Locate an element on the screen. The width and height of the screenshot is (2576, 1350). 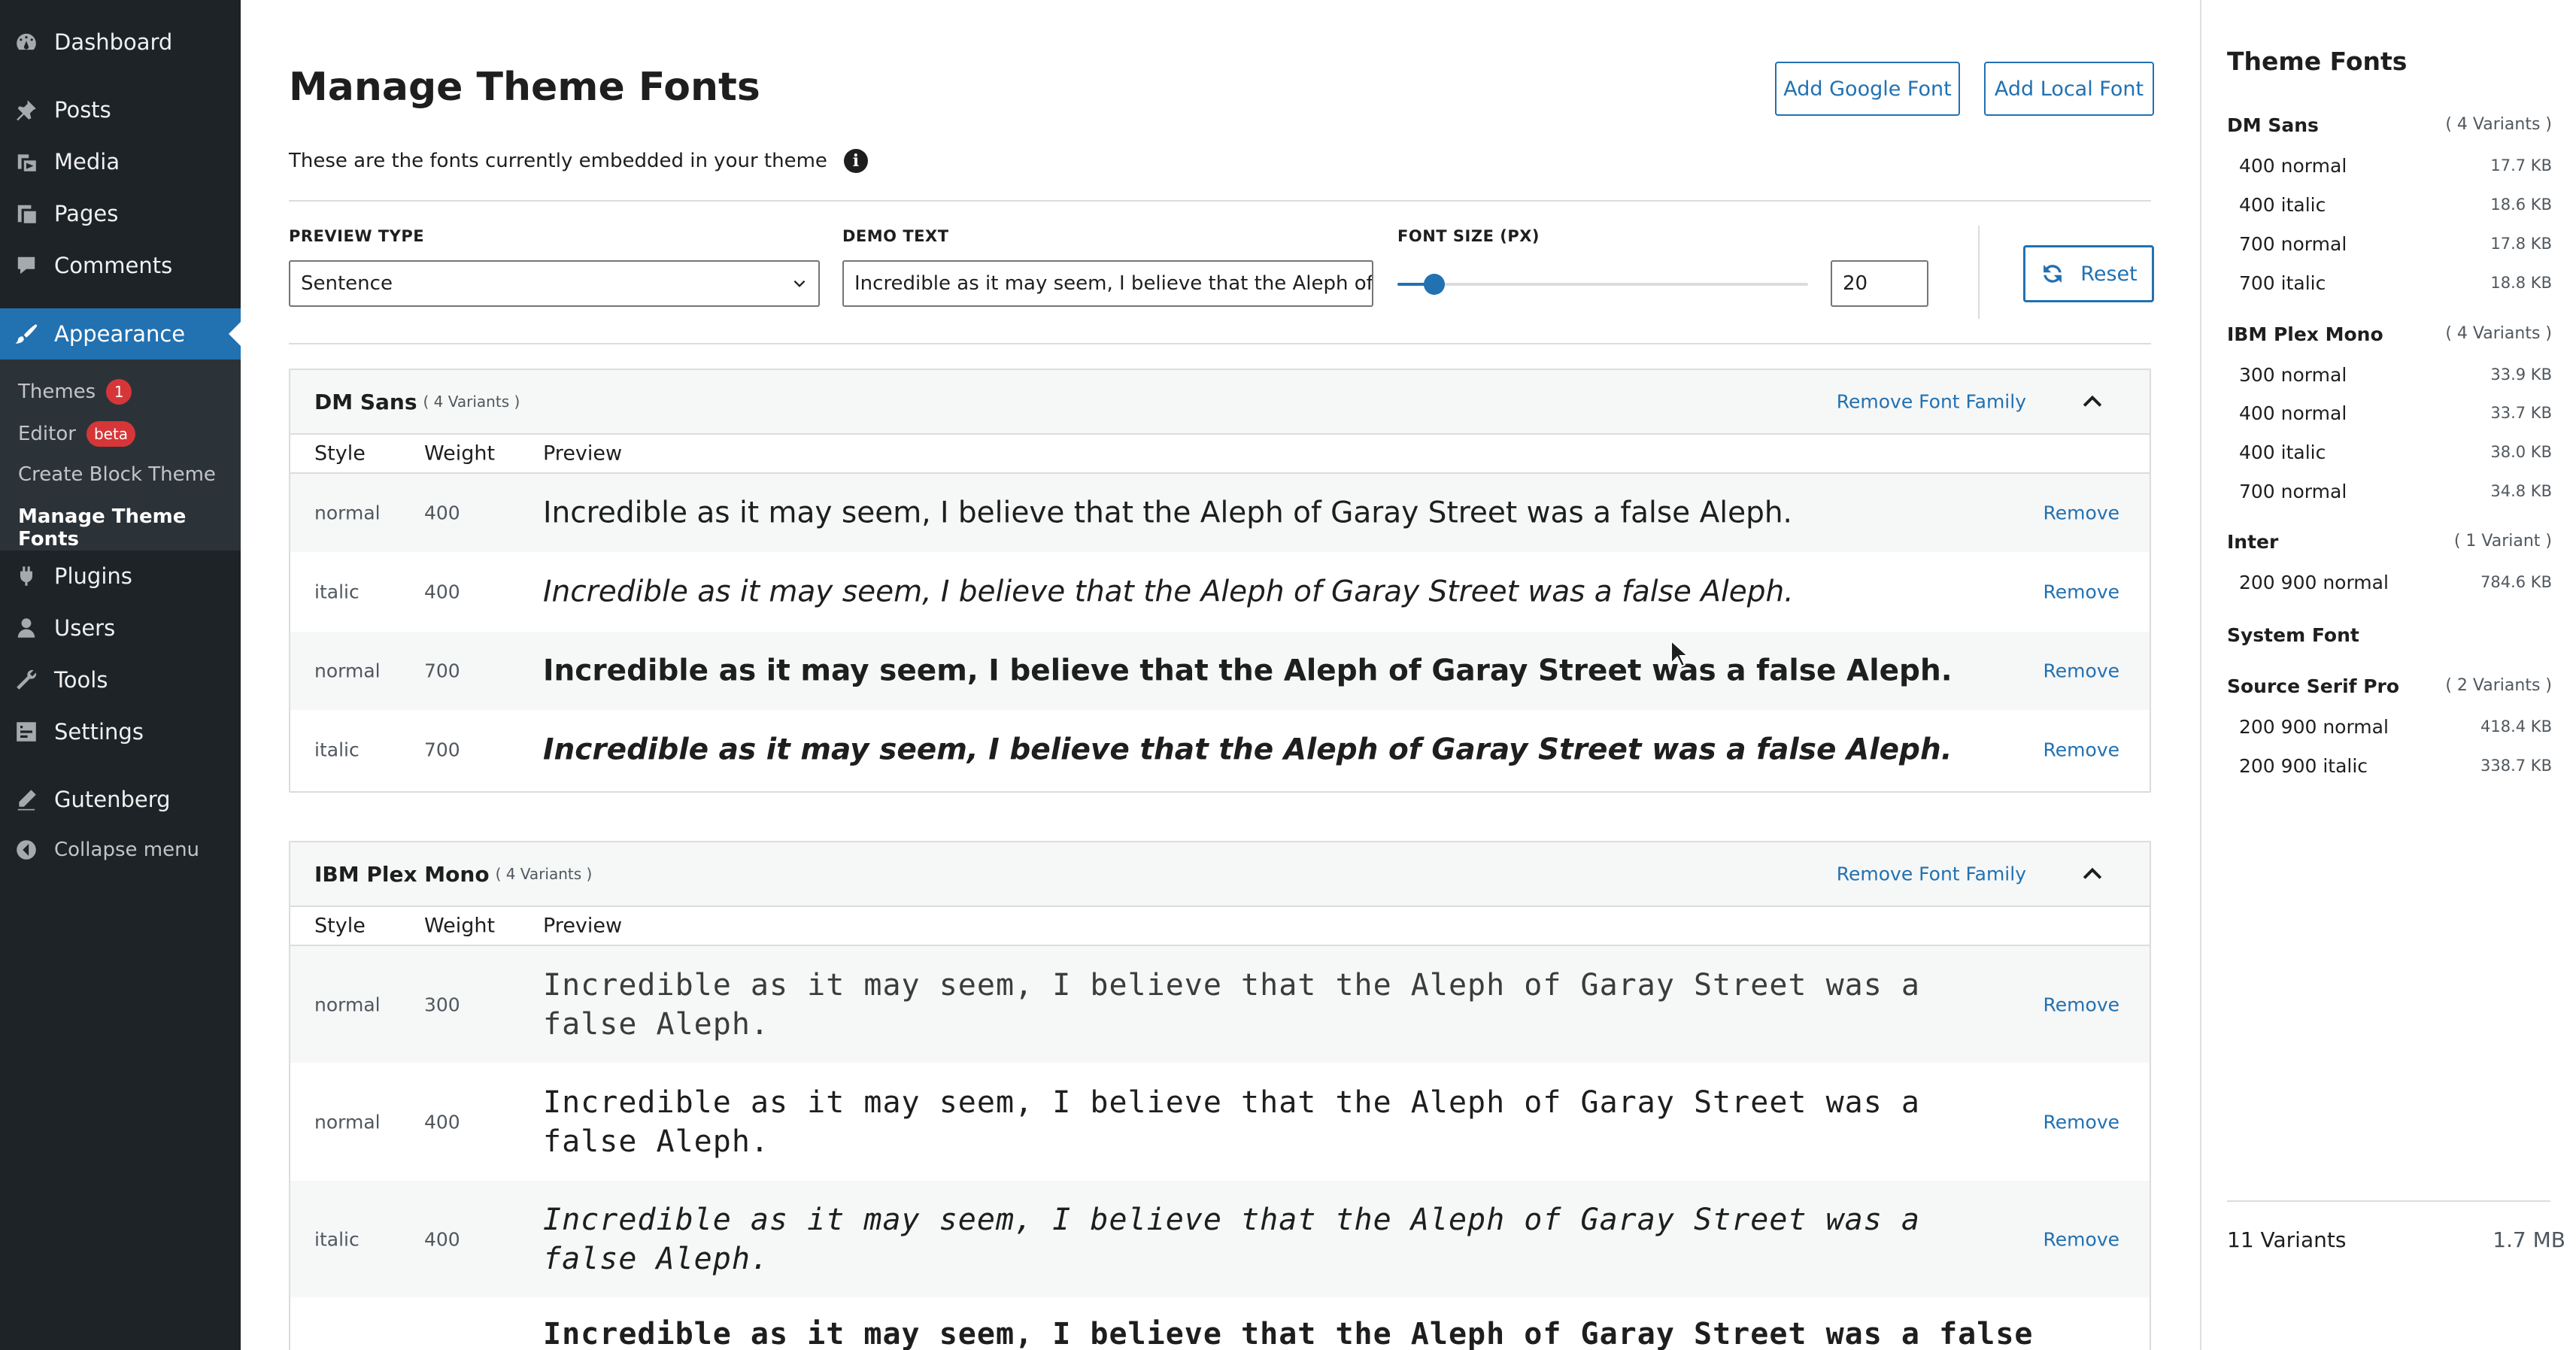
slider-thumb is located at coordinates (1435, 284).